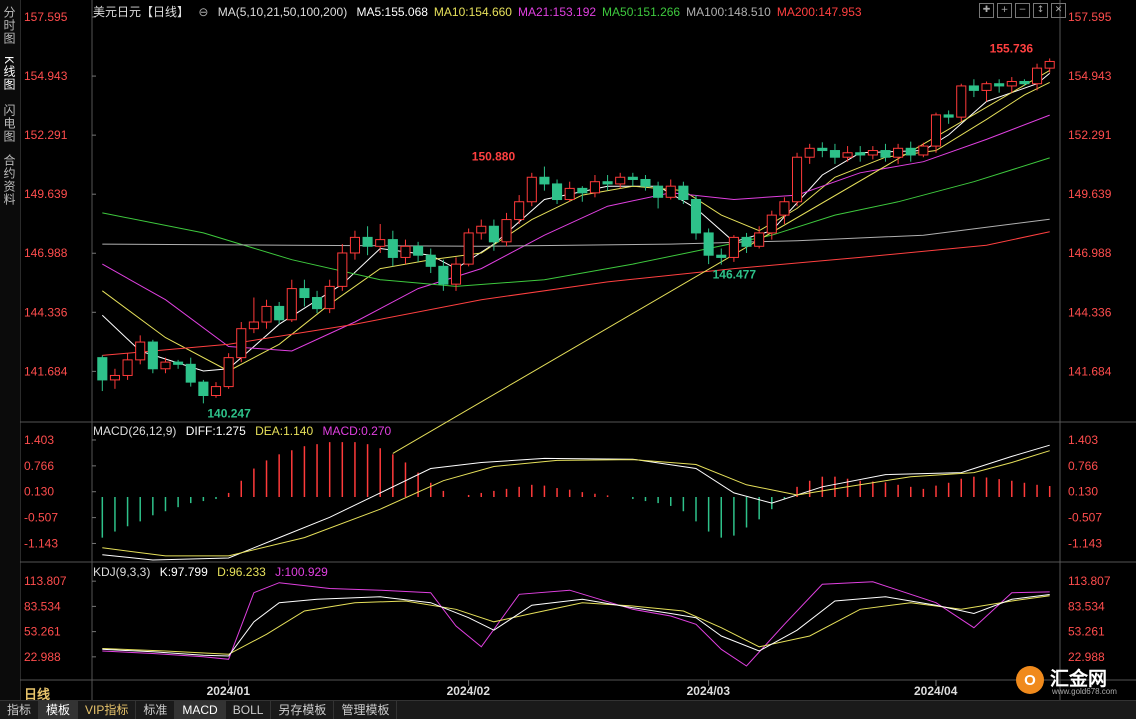 This screenshot has height=719, width=1136. Describe the element at coordinates (229, 691) in the screenshot. I see `date-label: 2024/01` at that location.